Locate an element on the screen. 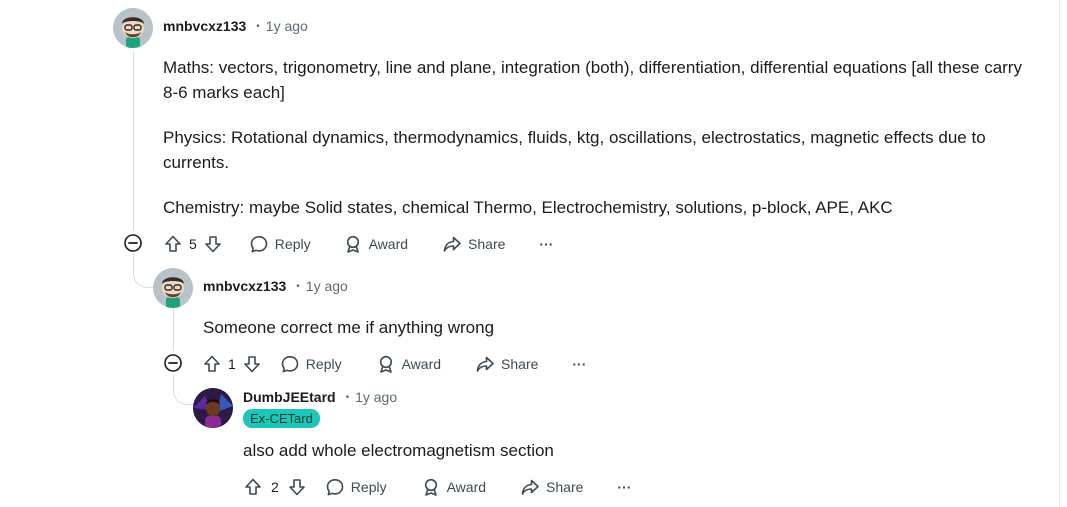 Image resolution: width=1067 pixels, height=507 pixels. comment-paragraph: also add whole electromagnetism section is located at coordinates (398, 450).